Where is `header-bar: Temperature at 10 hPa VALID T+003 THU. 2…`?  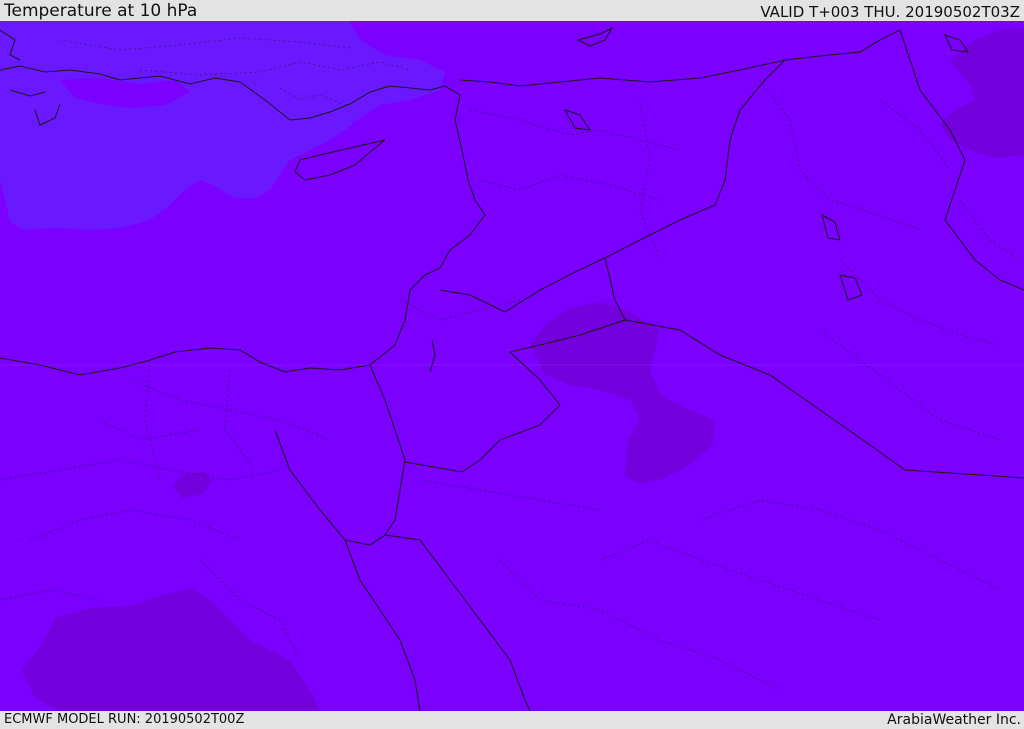
header-bar: Temperature at 10 hPa VALID T+003 THU. 2… is located at coordinates (512, 10).